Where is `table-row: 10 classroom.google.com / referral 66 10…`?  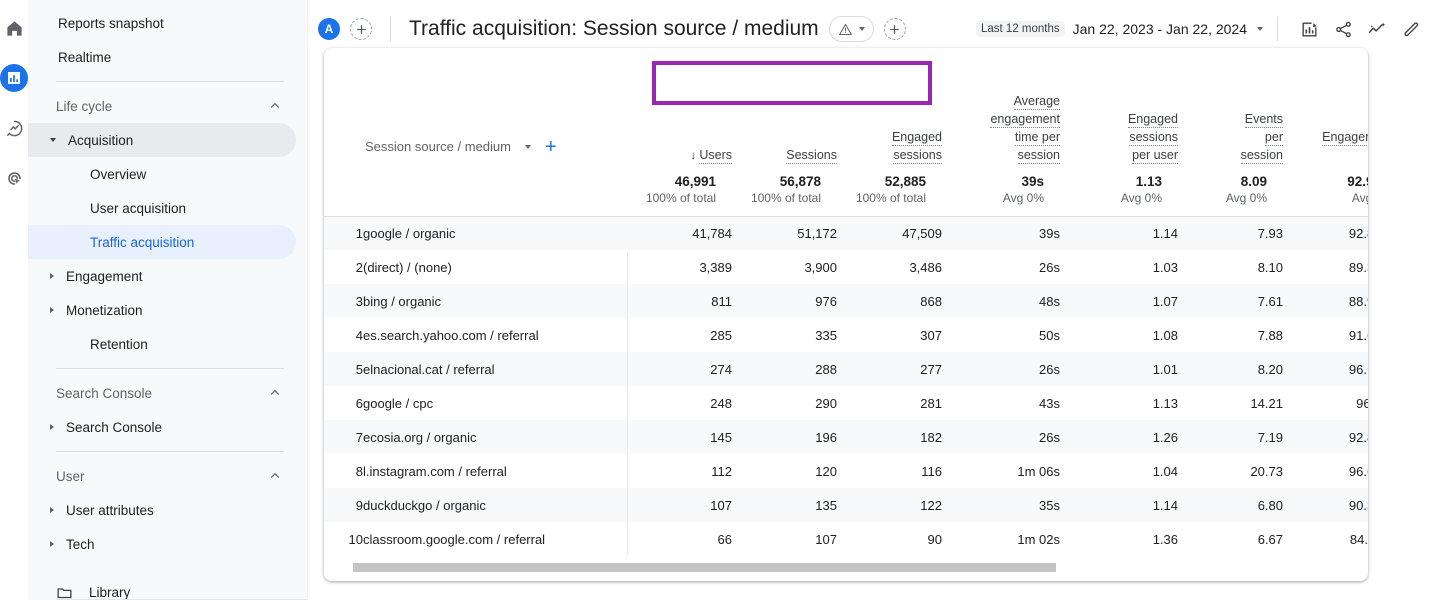
table-row: 10 classroom.google.com / referral 66 10… is located at coordinates (846, 539).